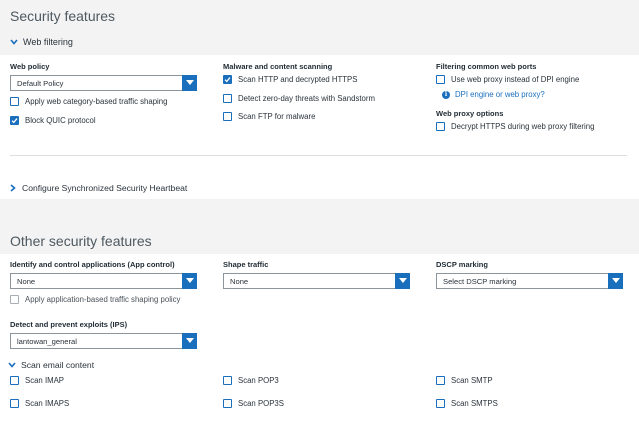  I want to click on block-quic-label: Block QUIC protocol, so click(60, 120).